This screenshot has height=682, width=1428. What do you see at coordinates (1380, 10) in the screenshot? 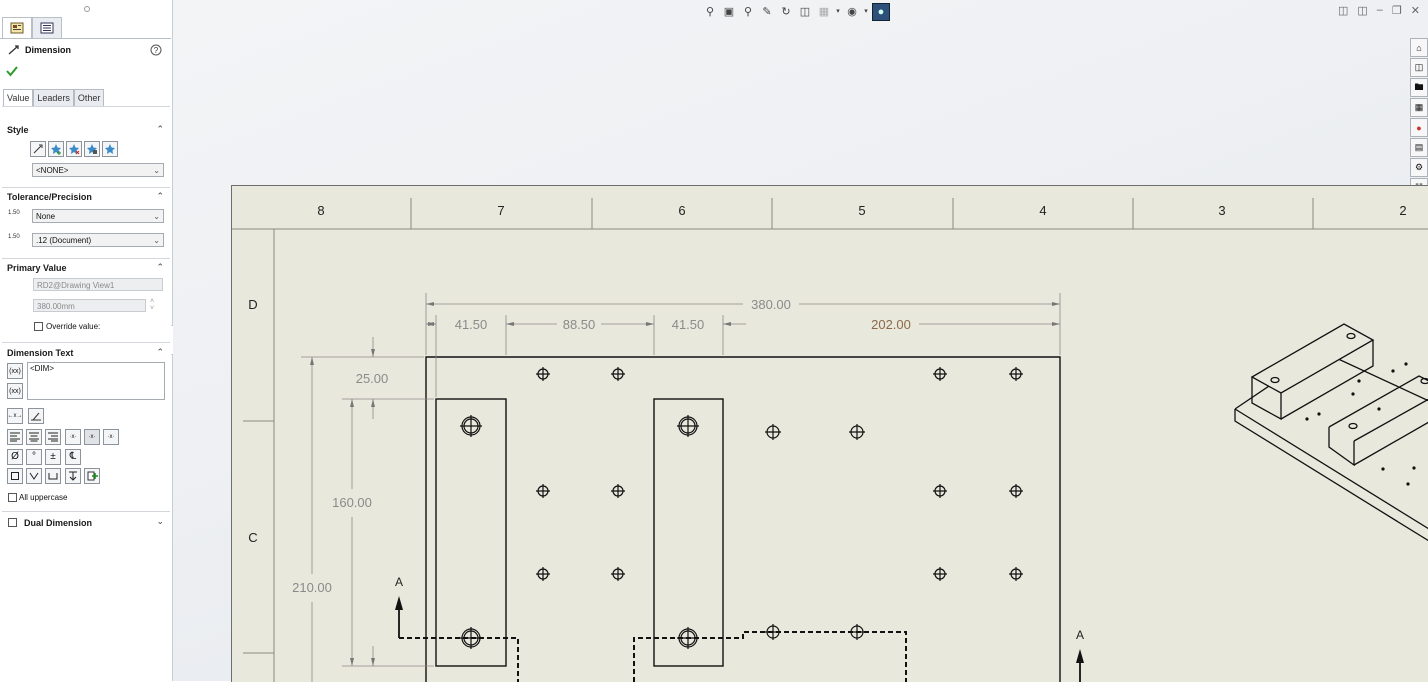
I see `minimize-icon: –` at bounding box center [1380, 10].